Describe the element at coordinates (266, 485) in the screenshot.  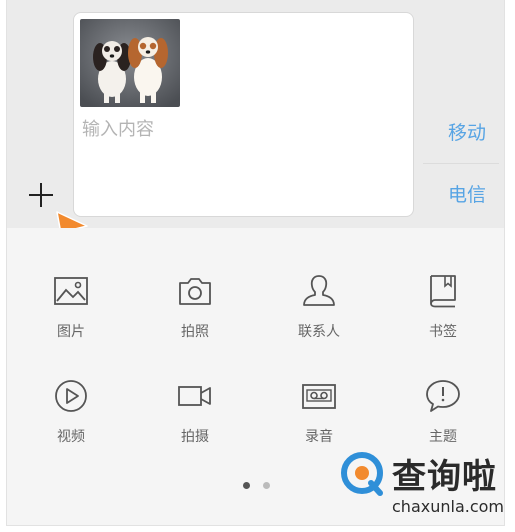
I see `page-dot` at that location.